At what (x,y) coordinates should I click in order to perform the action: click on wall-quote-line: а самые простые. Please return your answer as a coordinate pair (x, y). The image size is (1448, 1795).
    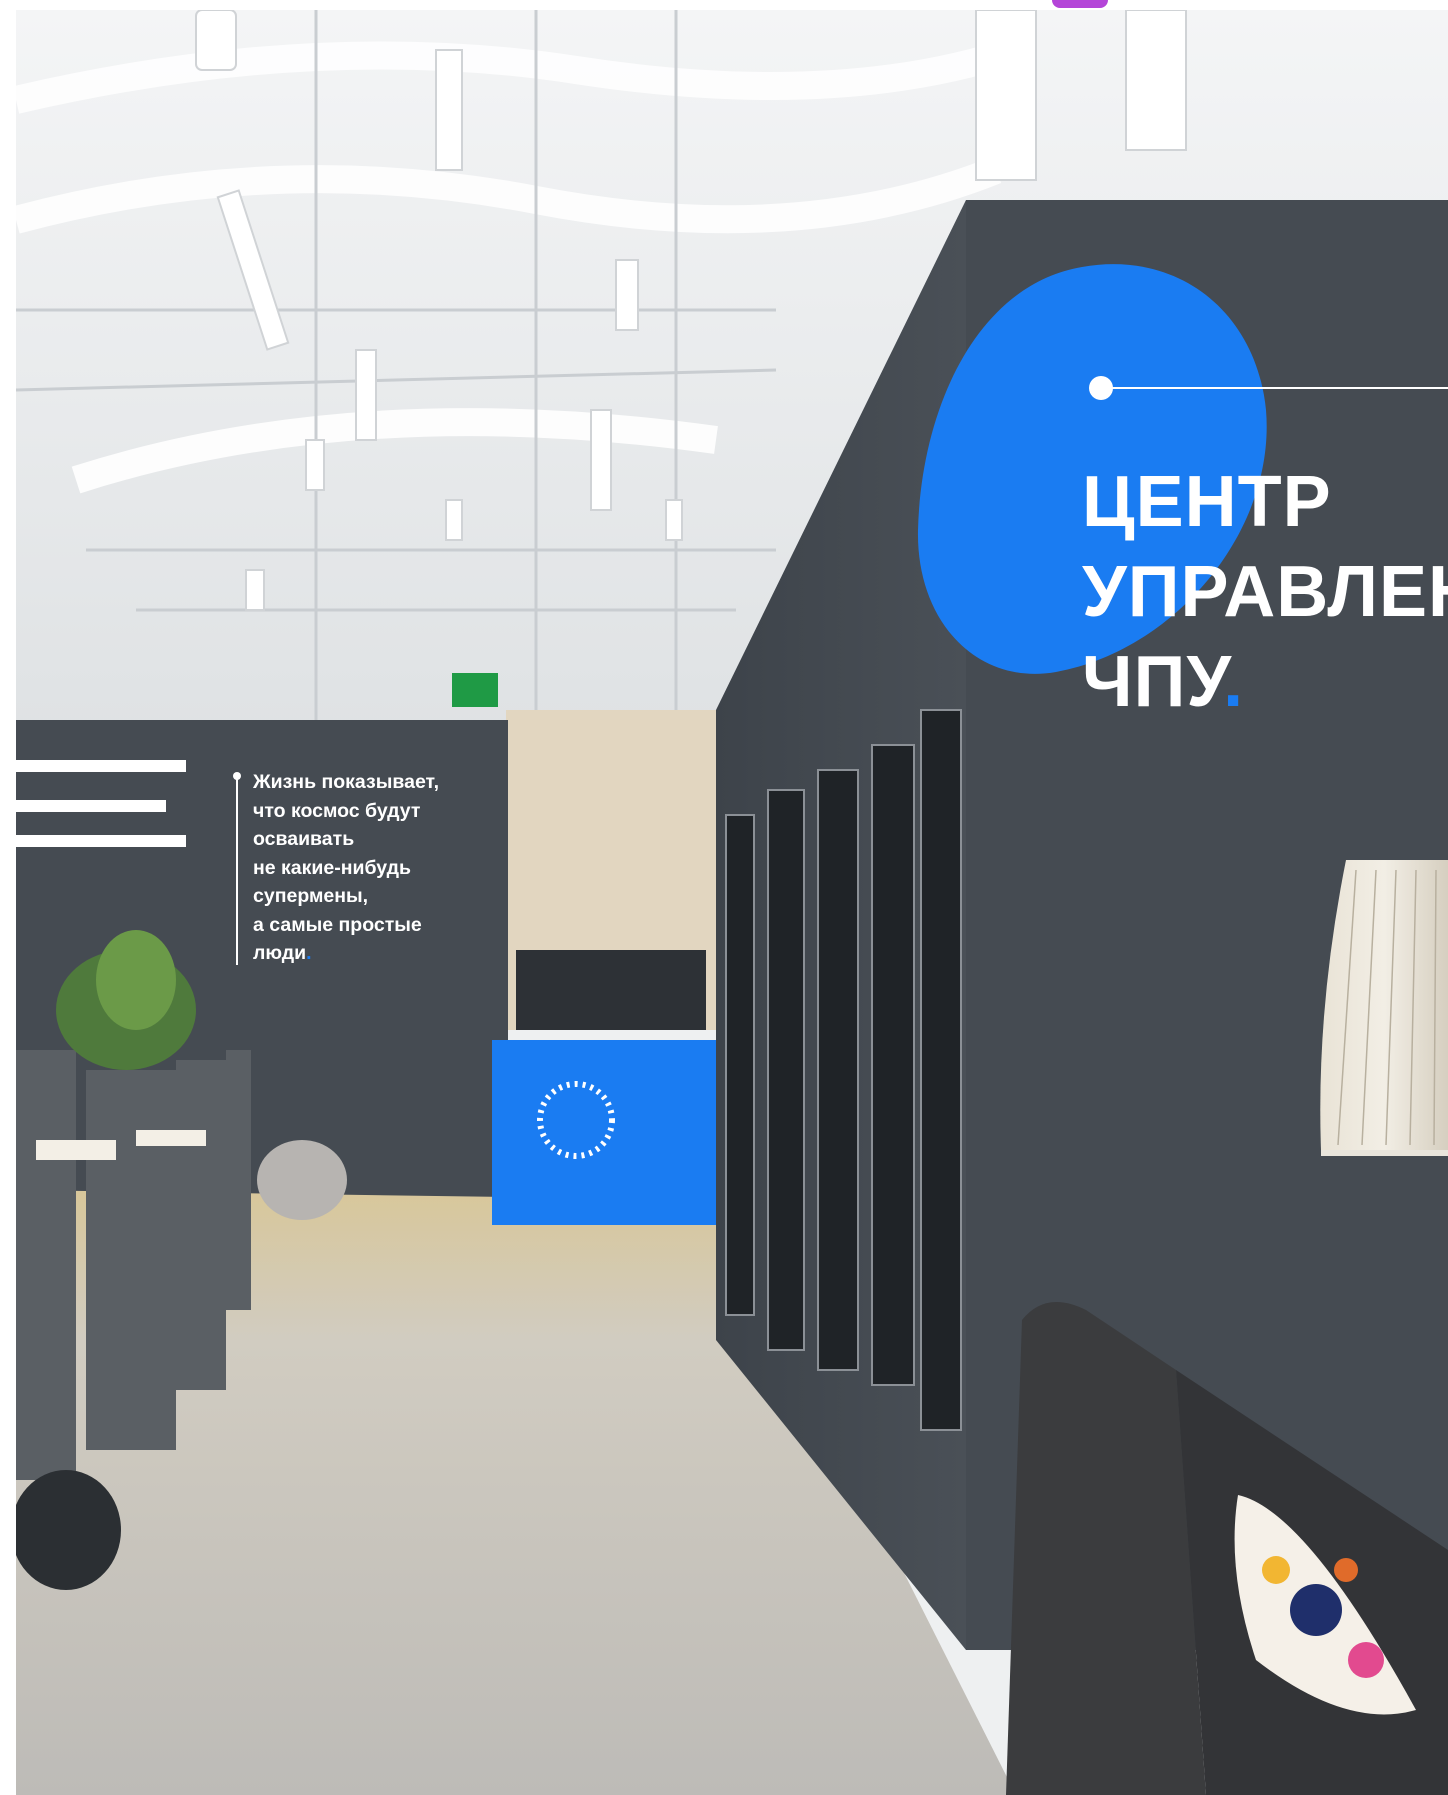
    Looking at the image, I should click on (337, 924).